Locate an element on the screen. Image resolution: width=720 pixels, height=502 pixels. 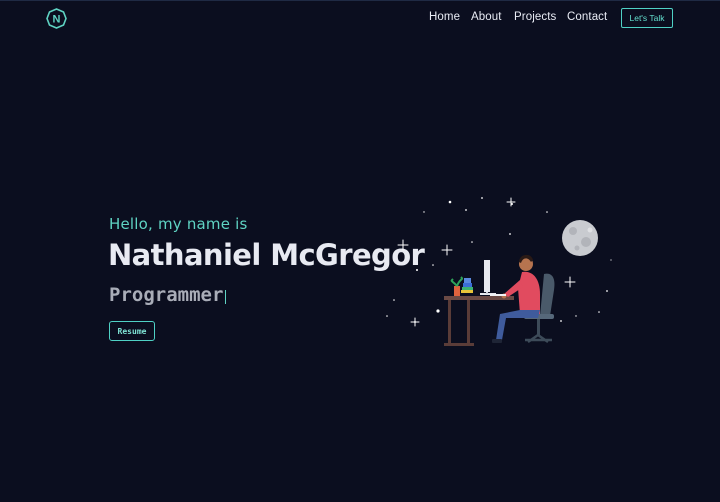
logo-icon: N is located at coordinates (56, 18).